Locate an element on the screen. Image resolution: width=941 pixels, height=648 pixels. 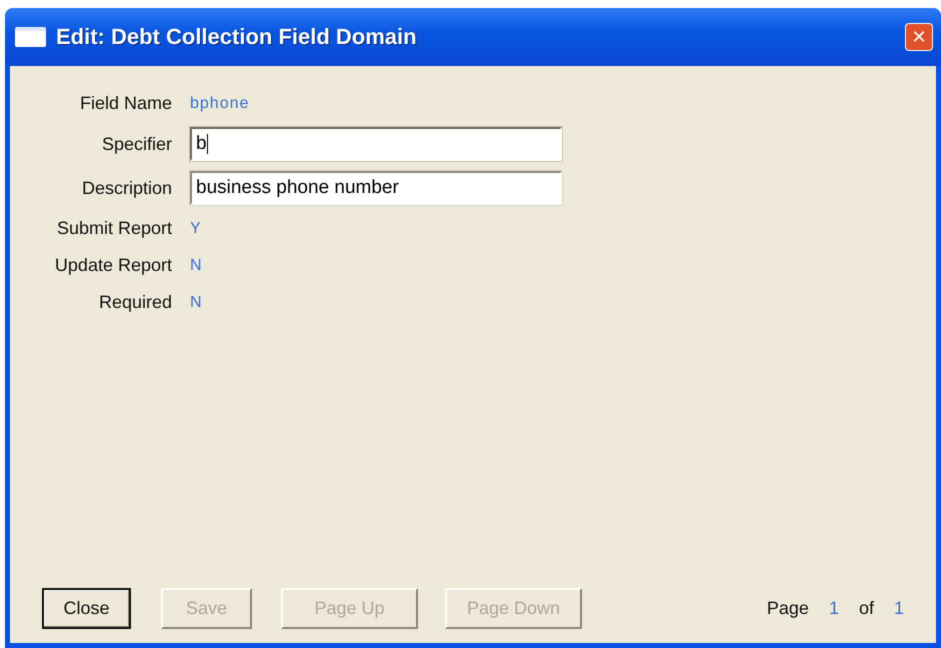
field-label: Submit Report is located at coordinates (114, 228).